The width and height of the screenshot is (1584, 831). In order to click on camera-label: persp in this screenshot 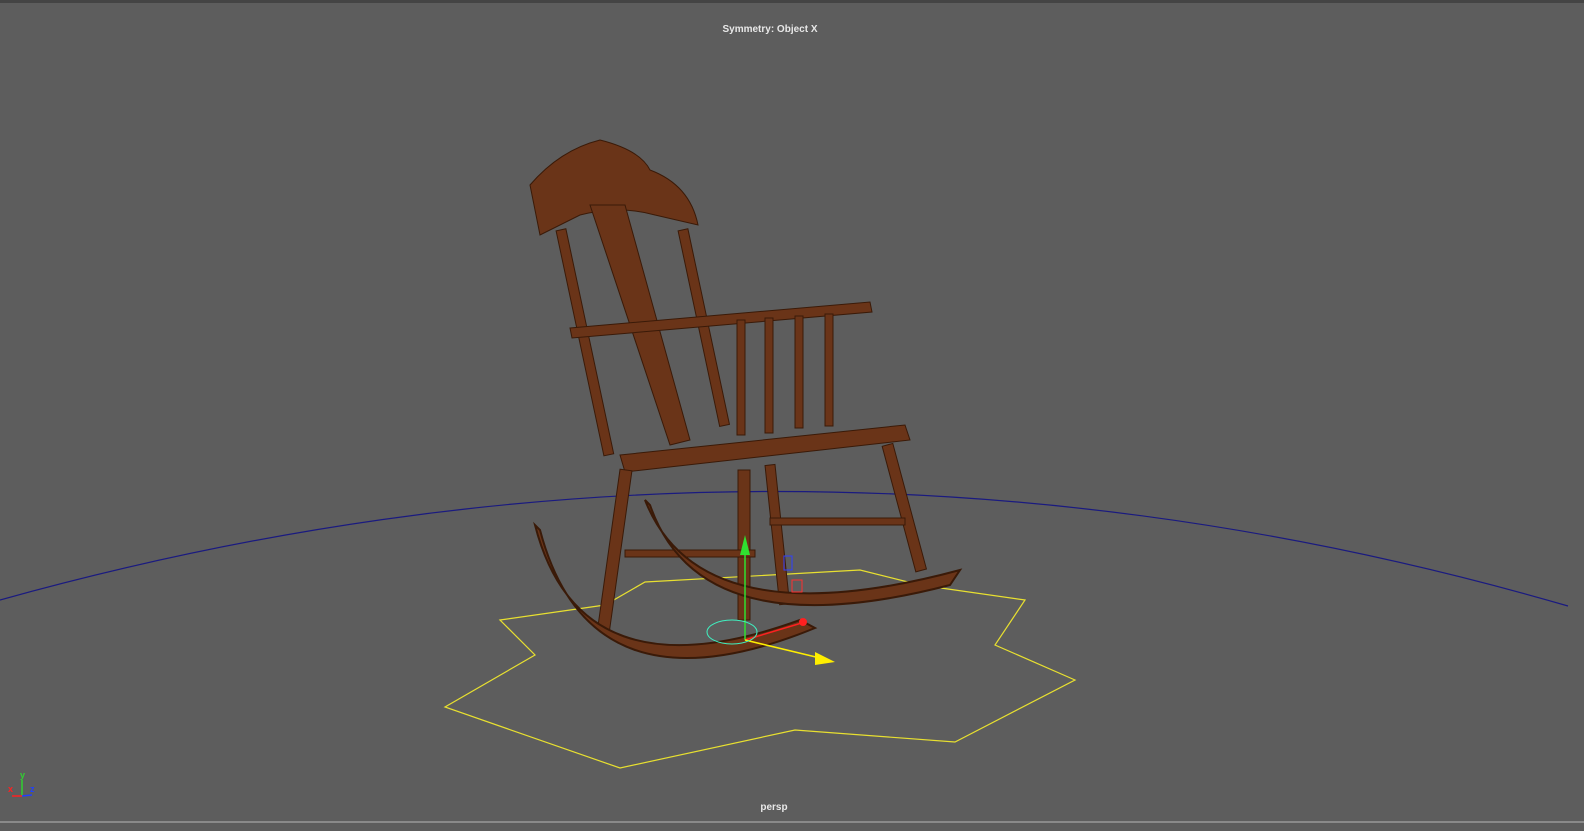, I will do `click(774, 807)`.